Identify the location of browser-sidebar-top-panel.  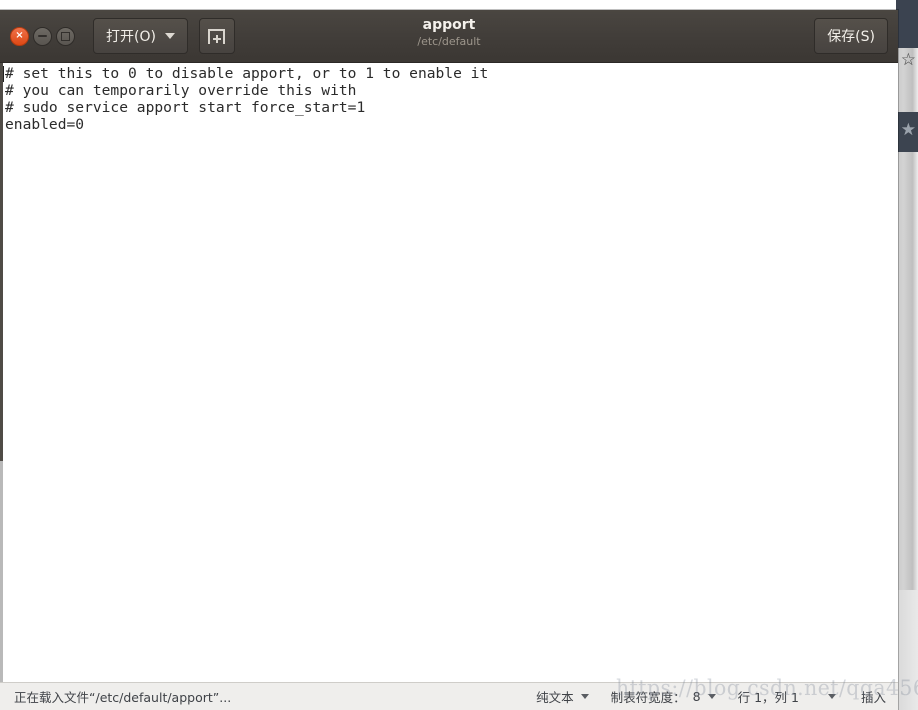
(907, 24).